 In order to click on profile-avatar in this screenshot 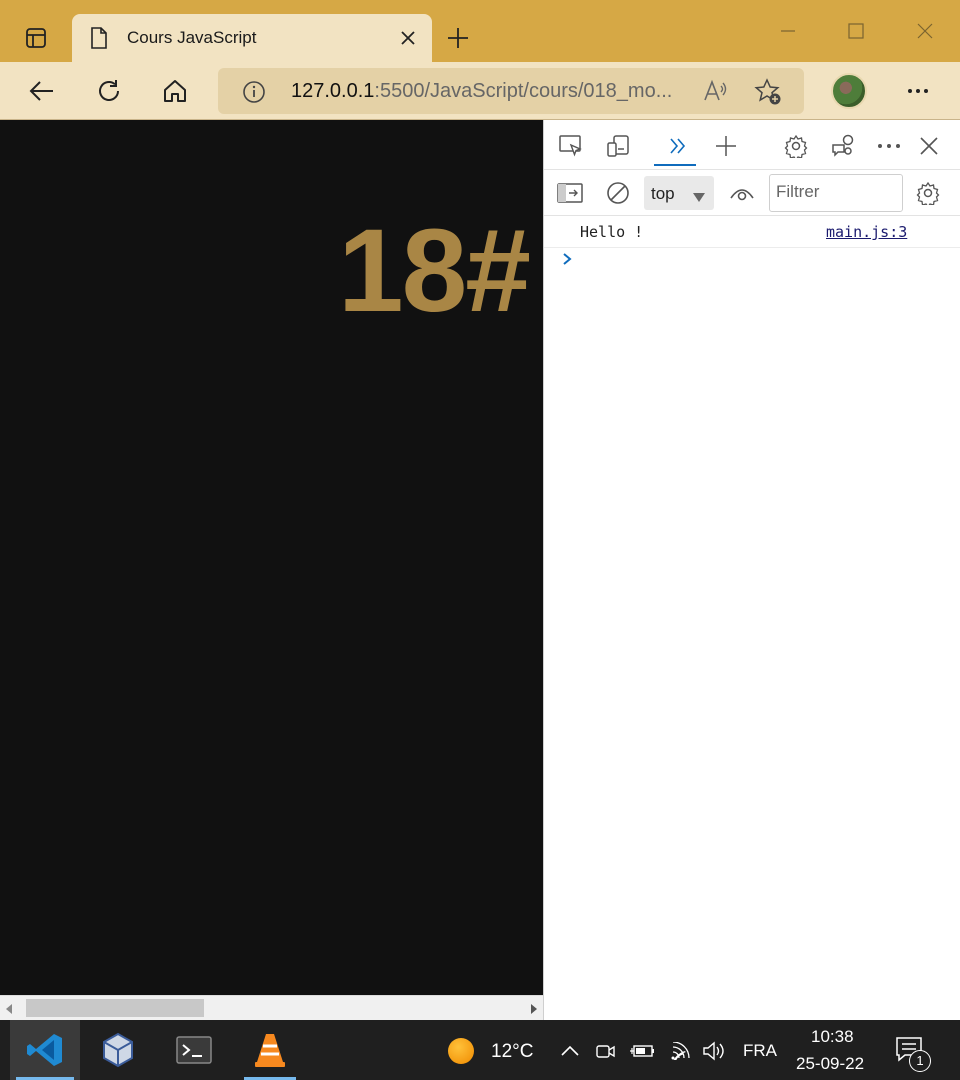, I will do `click(849, 91)`.